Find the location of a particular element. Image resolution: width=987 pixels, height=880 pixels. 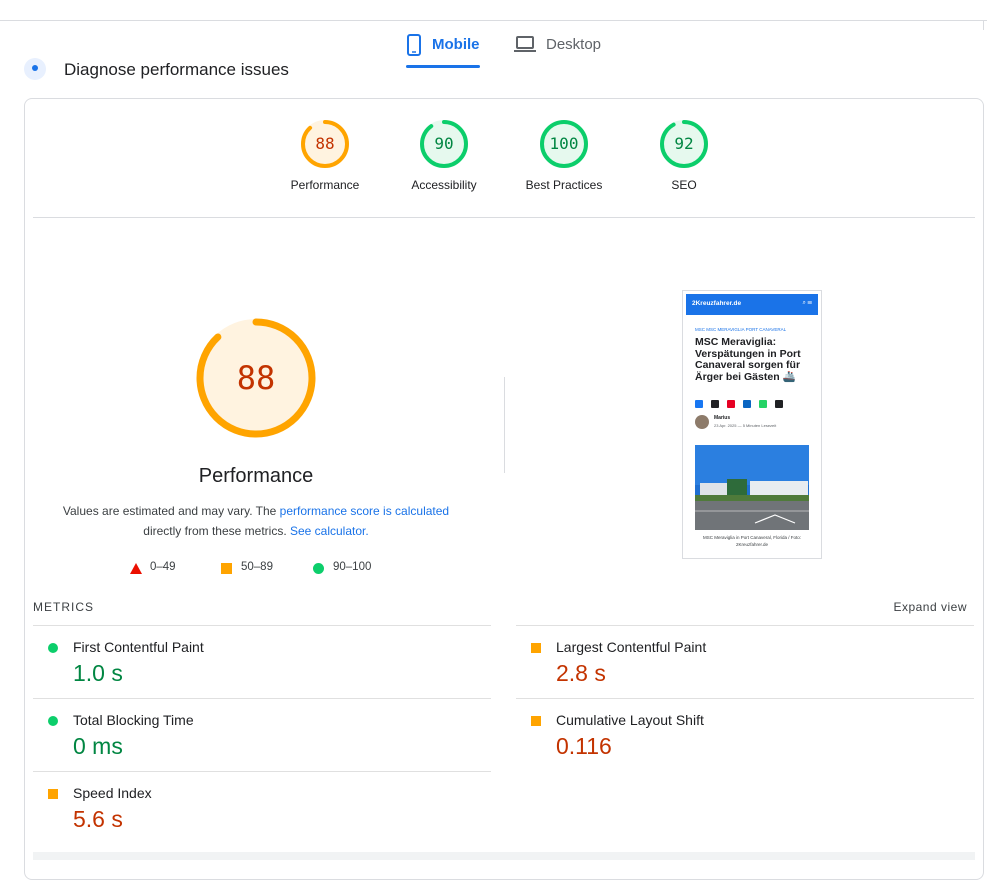

triangle-icon is located at coordinates (136, 568).